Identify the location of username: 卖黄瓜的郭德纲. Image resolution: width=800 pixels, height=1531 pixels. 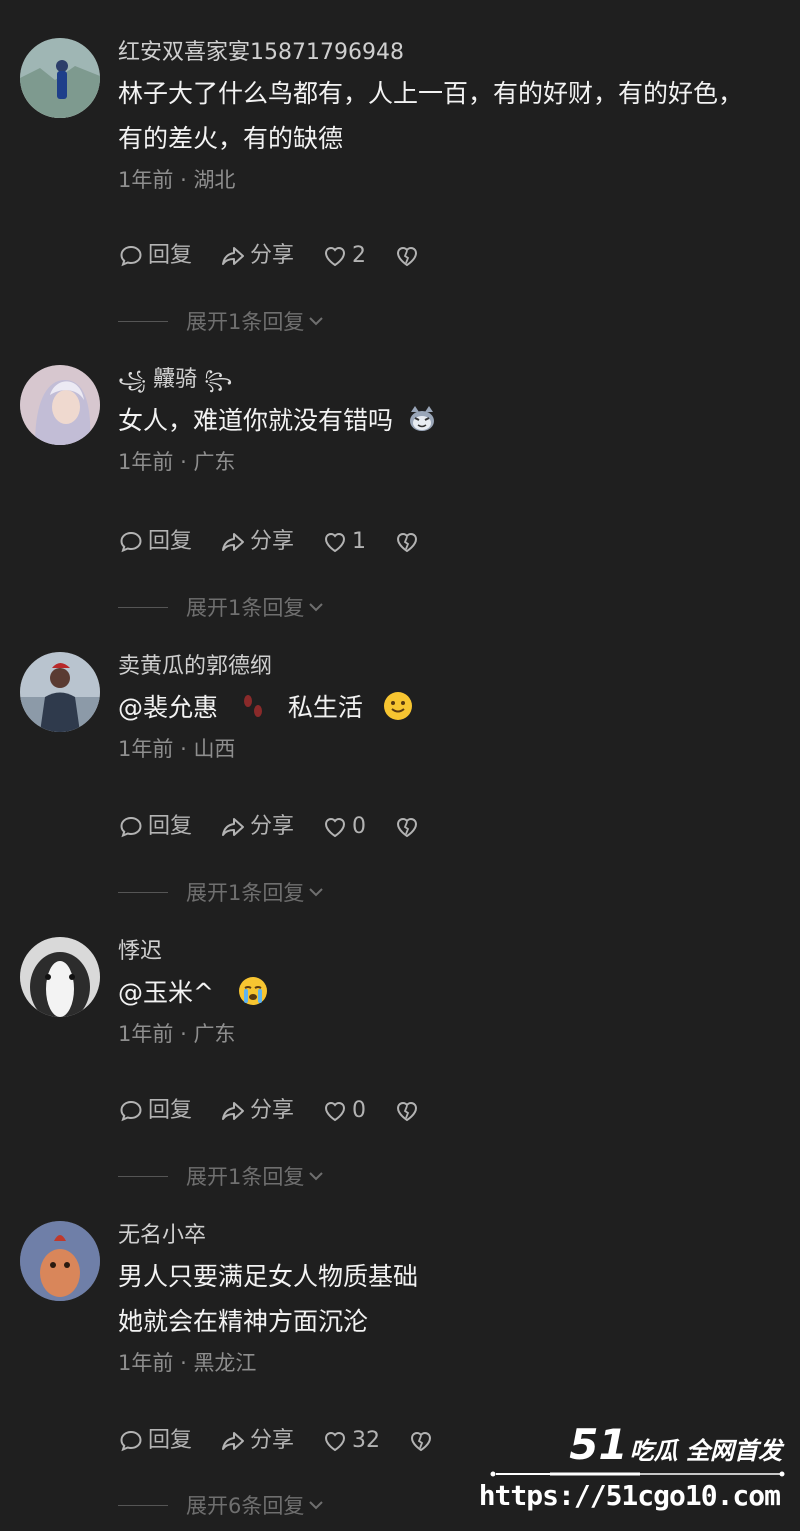
(449, 667).